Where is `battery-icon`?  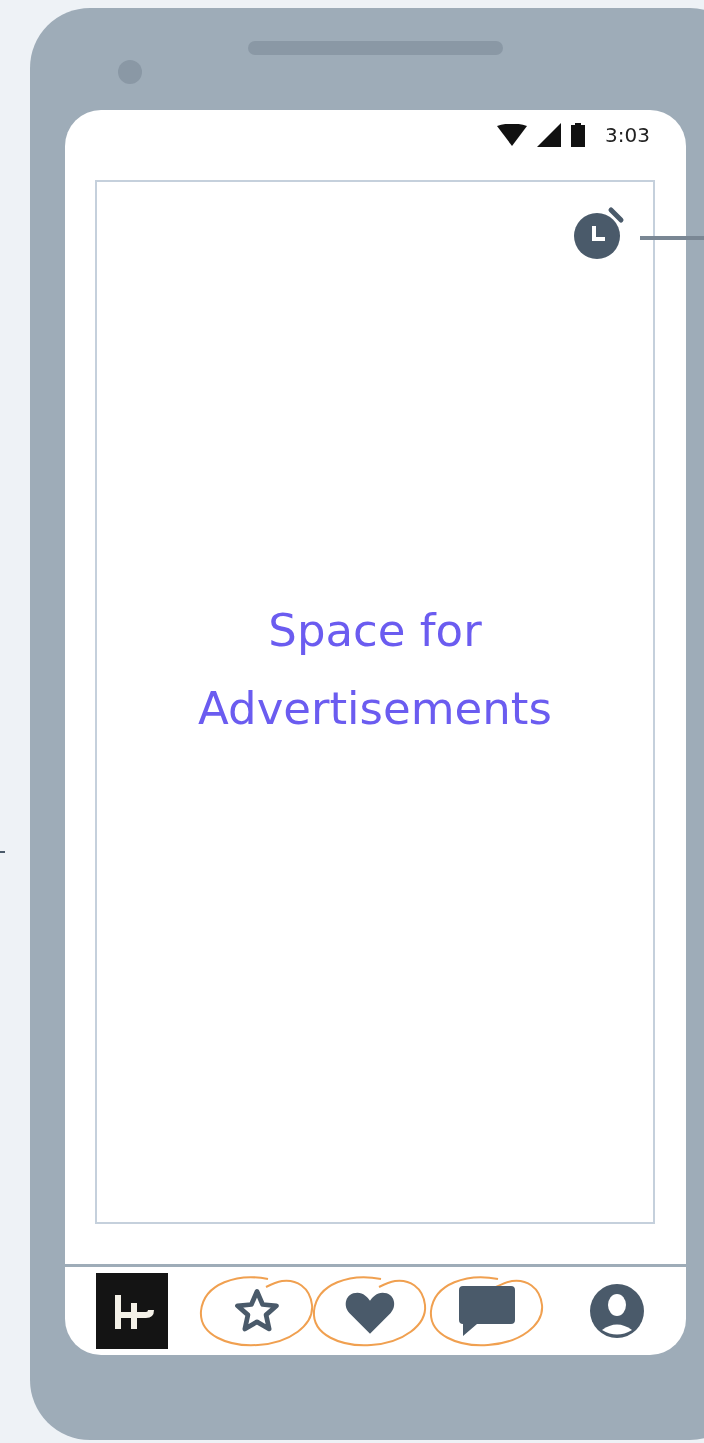 battery-icon is located at coordinates (578, 134).